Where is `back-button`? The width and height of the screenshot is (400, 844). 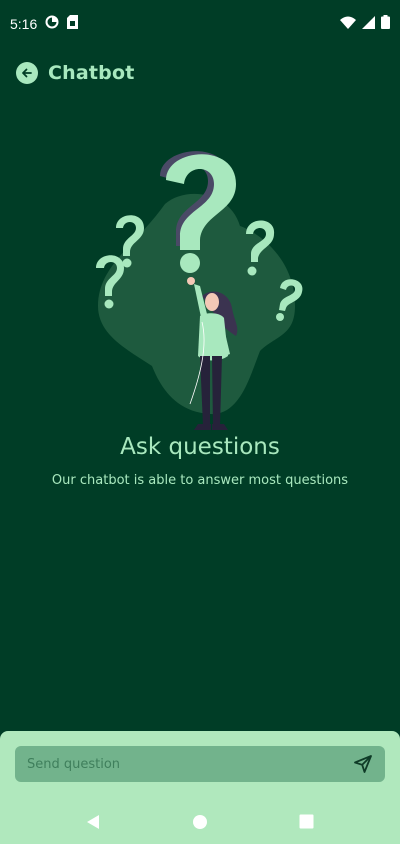
back-button is located at coordinates (27, 73).